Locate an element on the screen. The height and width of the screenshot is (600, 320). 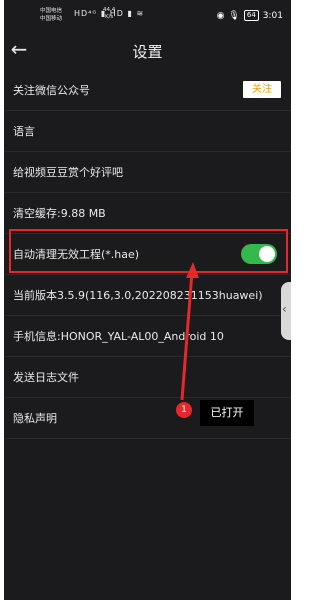
annotation-arrow-icon is located at coordinates (189, 331).